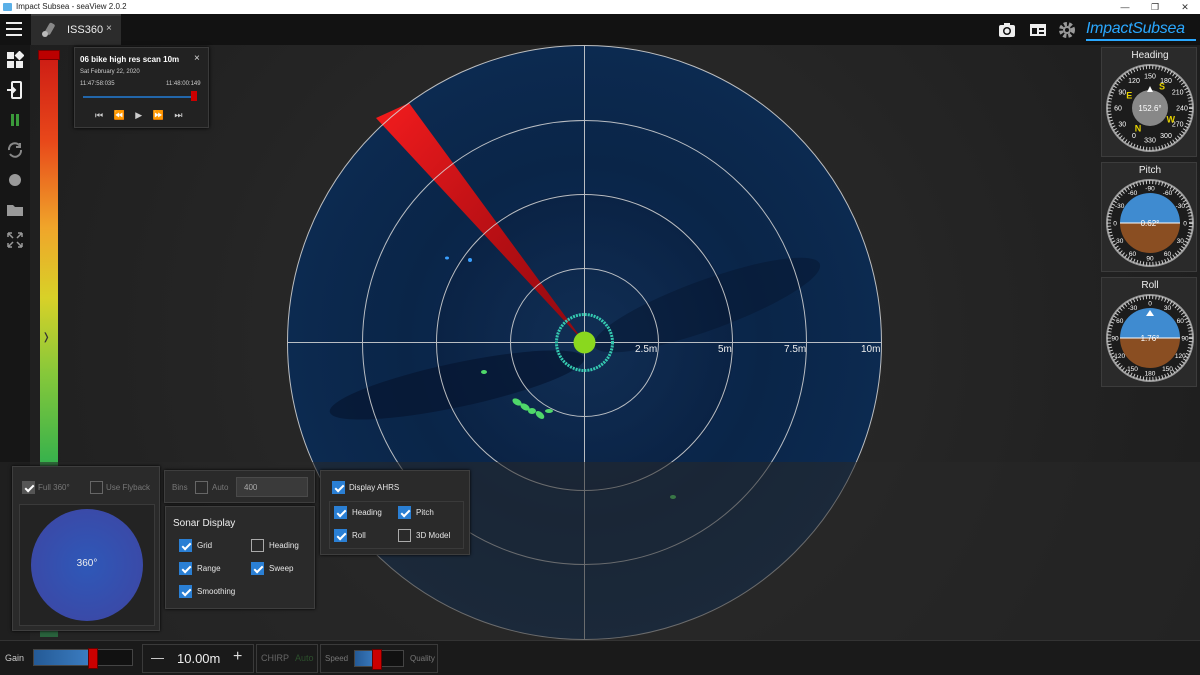  What do you see at coordinates (340, 512) in the screenshot?
I see `ahrs-heading-checkbox` at bounding box center [340, 512].